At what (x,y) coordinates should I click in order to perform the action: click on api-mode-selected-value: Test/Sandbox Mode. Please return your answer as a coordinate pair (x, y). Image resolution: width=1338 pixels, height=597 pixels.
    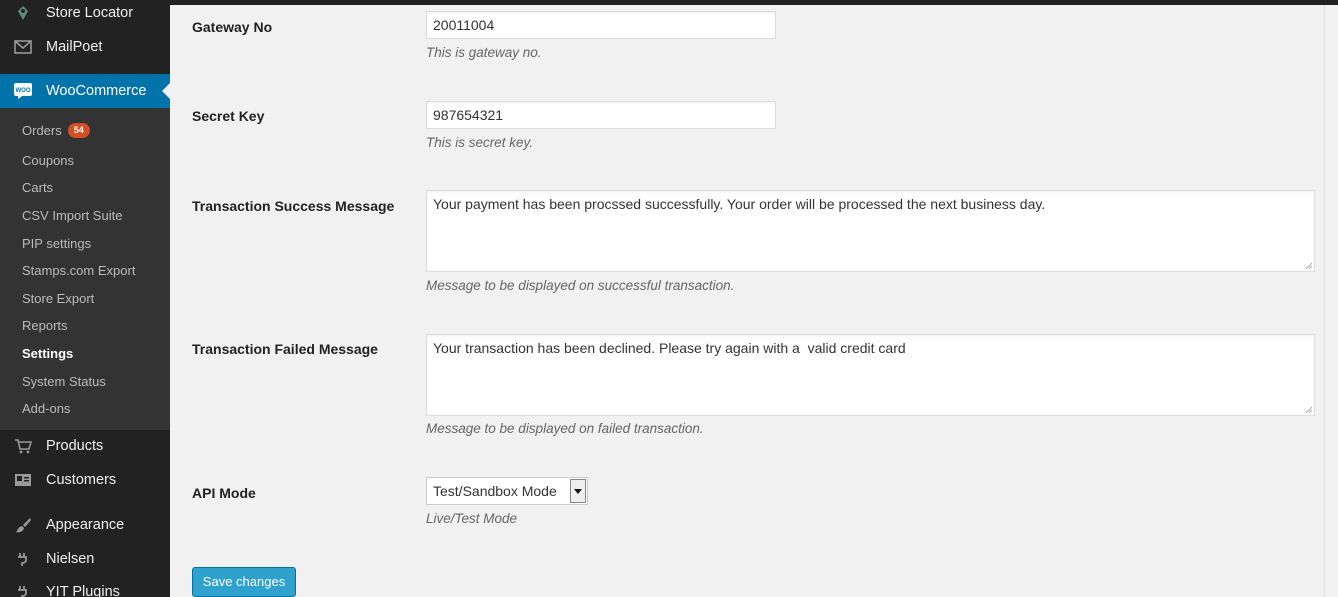
    Looking at the image, I should click on (495, 491).